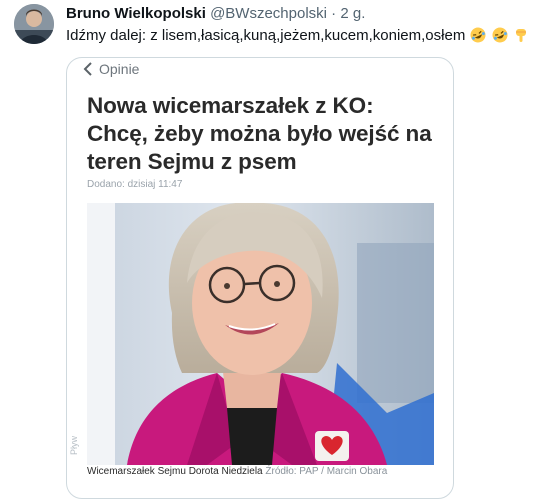 This screenshot has height=499, width=552. What do you see at coordinates (175, 471) in the screenshot?
I see `caption-text: Wicemarszałek Sejmu Dorota Niedziela` at bounding box center [175, 471].